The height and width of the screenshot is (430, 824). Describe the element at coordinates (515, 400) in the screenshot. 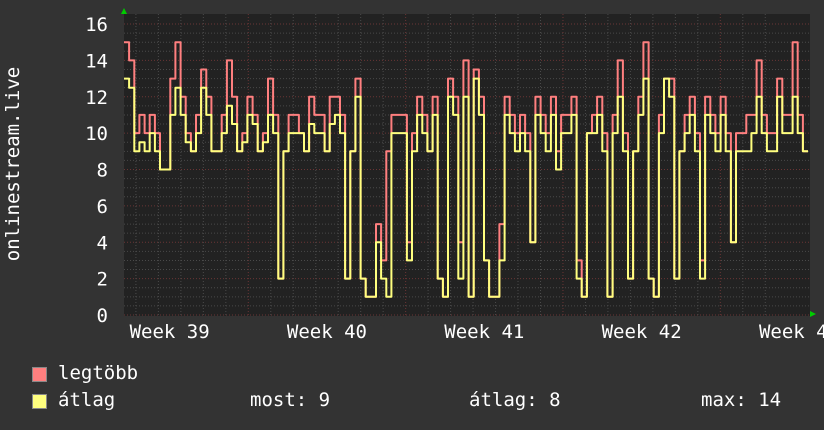

I see `stat-avg: átlag: 8` at that location.